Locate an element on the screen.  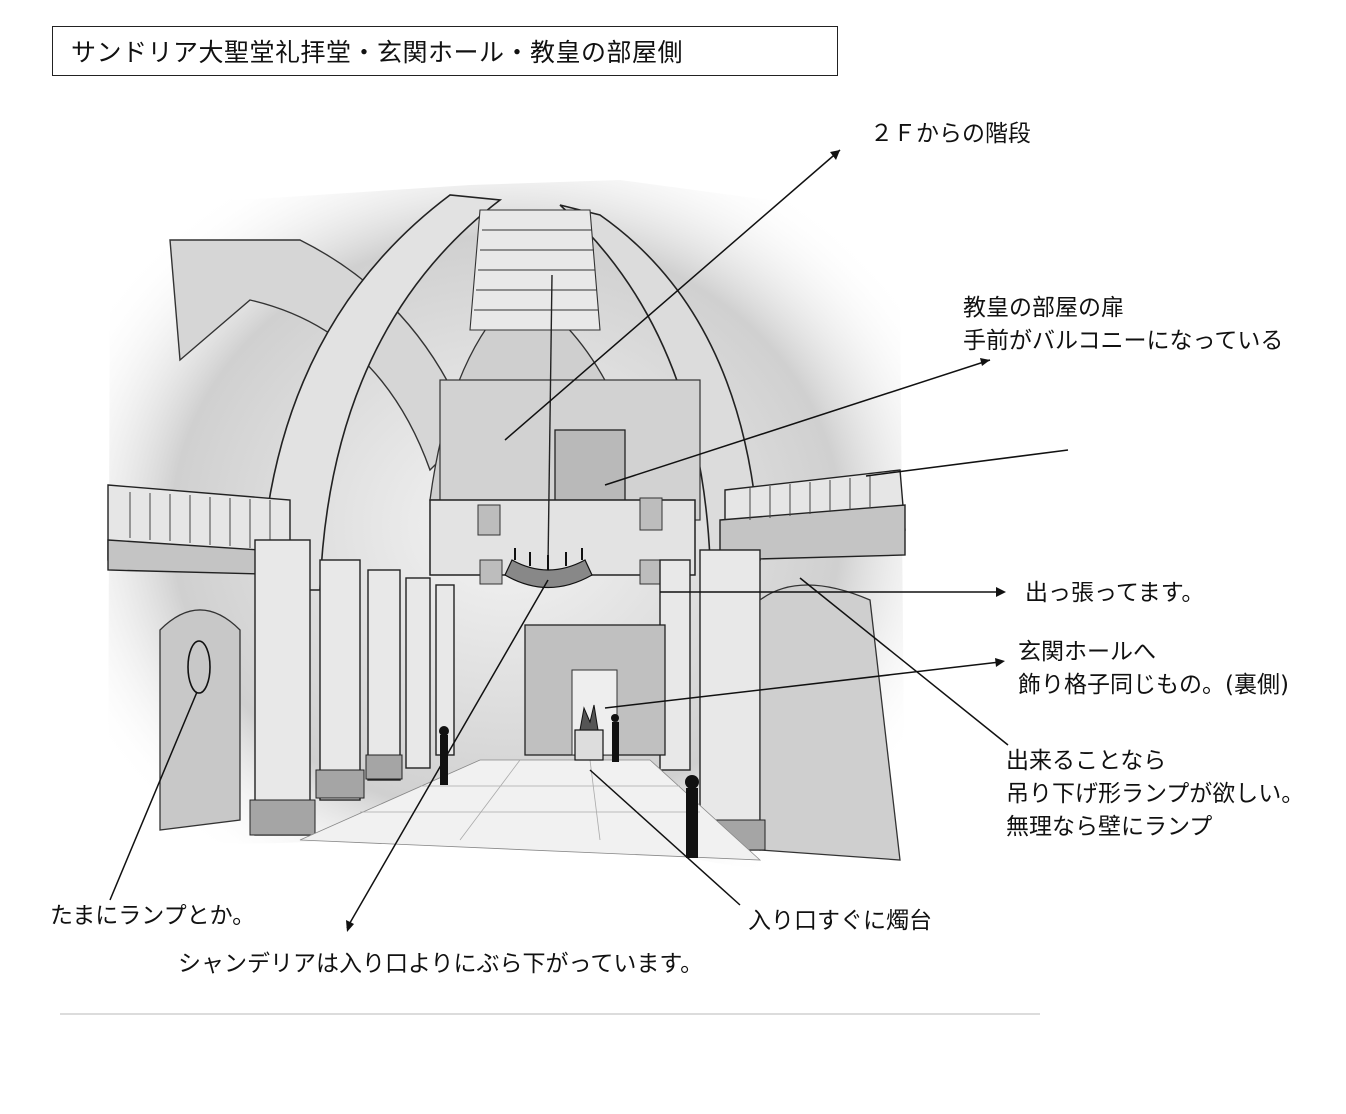
label-lamp-line2: 吊り下げ形ランプが欲しい。 is located at coordinates (1155, 794).